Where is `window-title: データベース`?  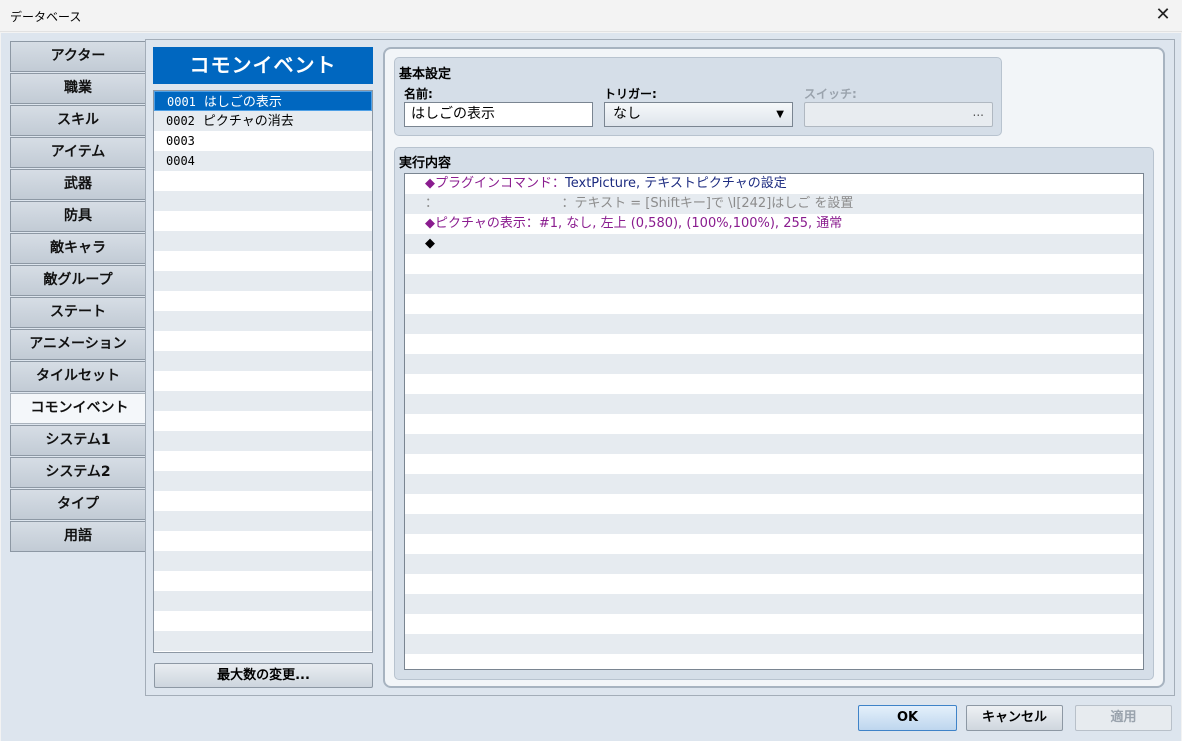 window-title: データベース is located at coordinates (46, 17).